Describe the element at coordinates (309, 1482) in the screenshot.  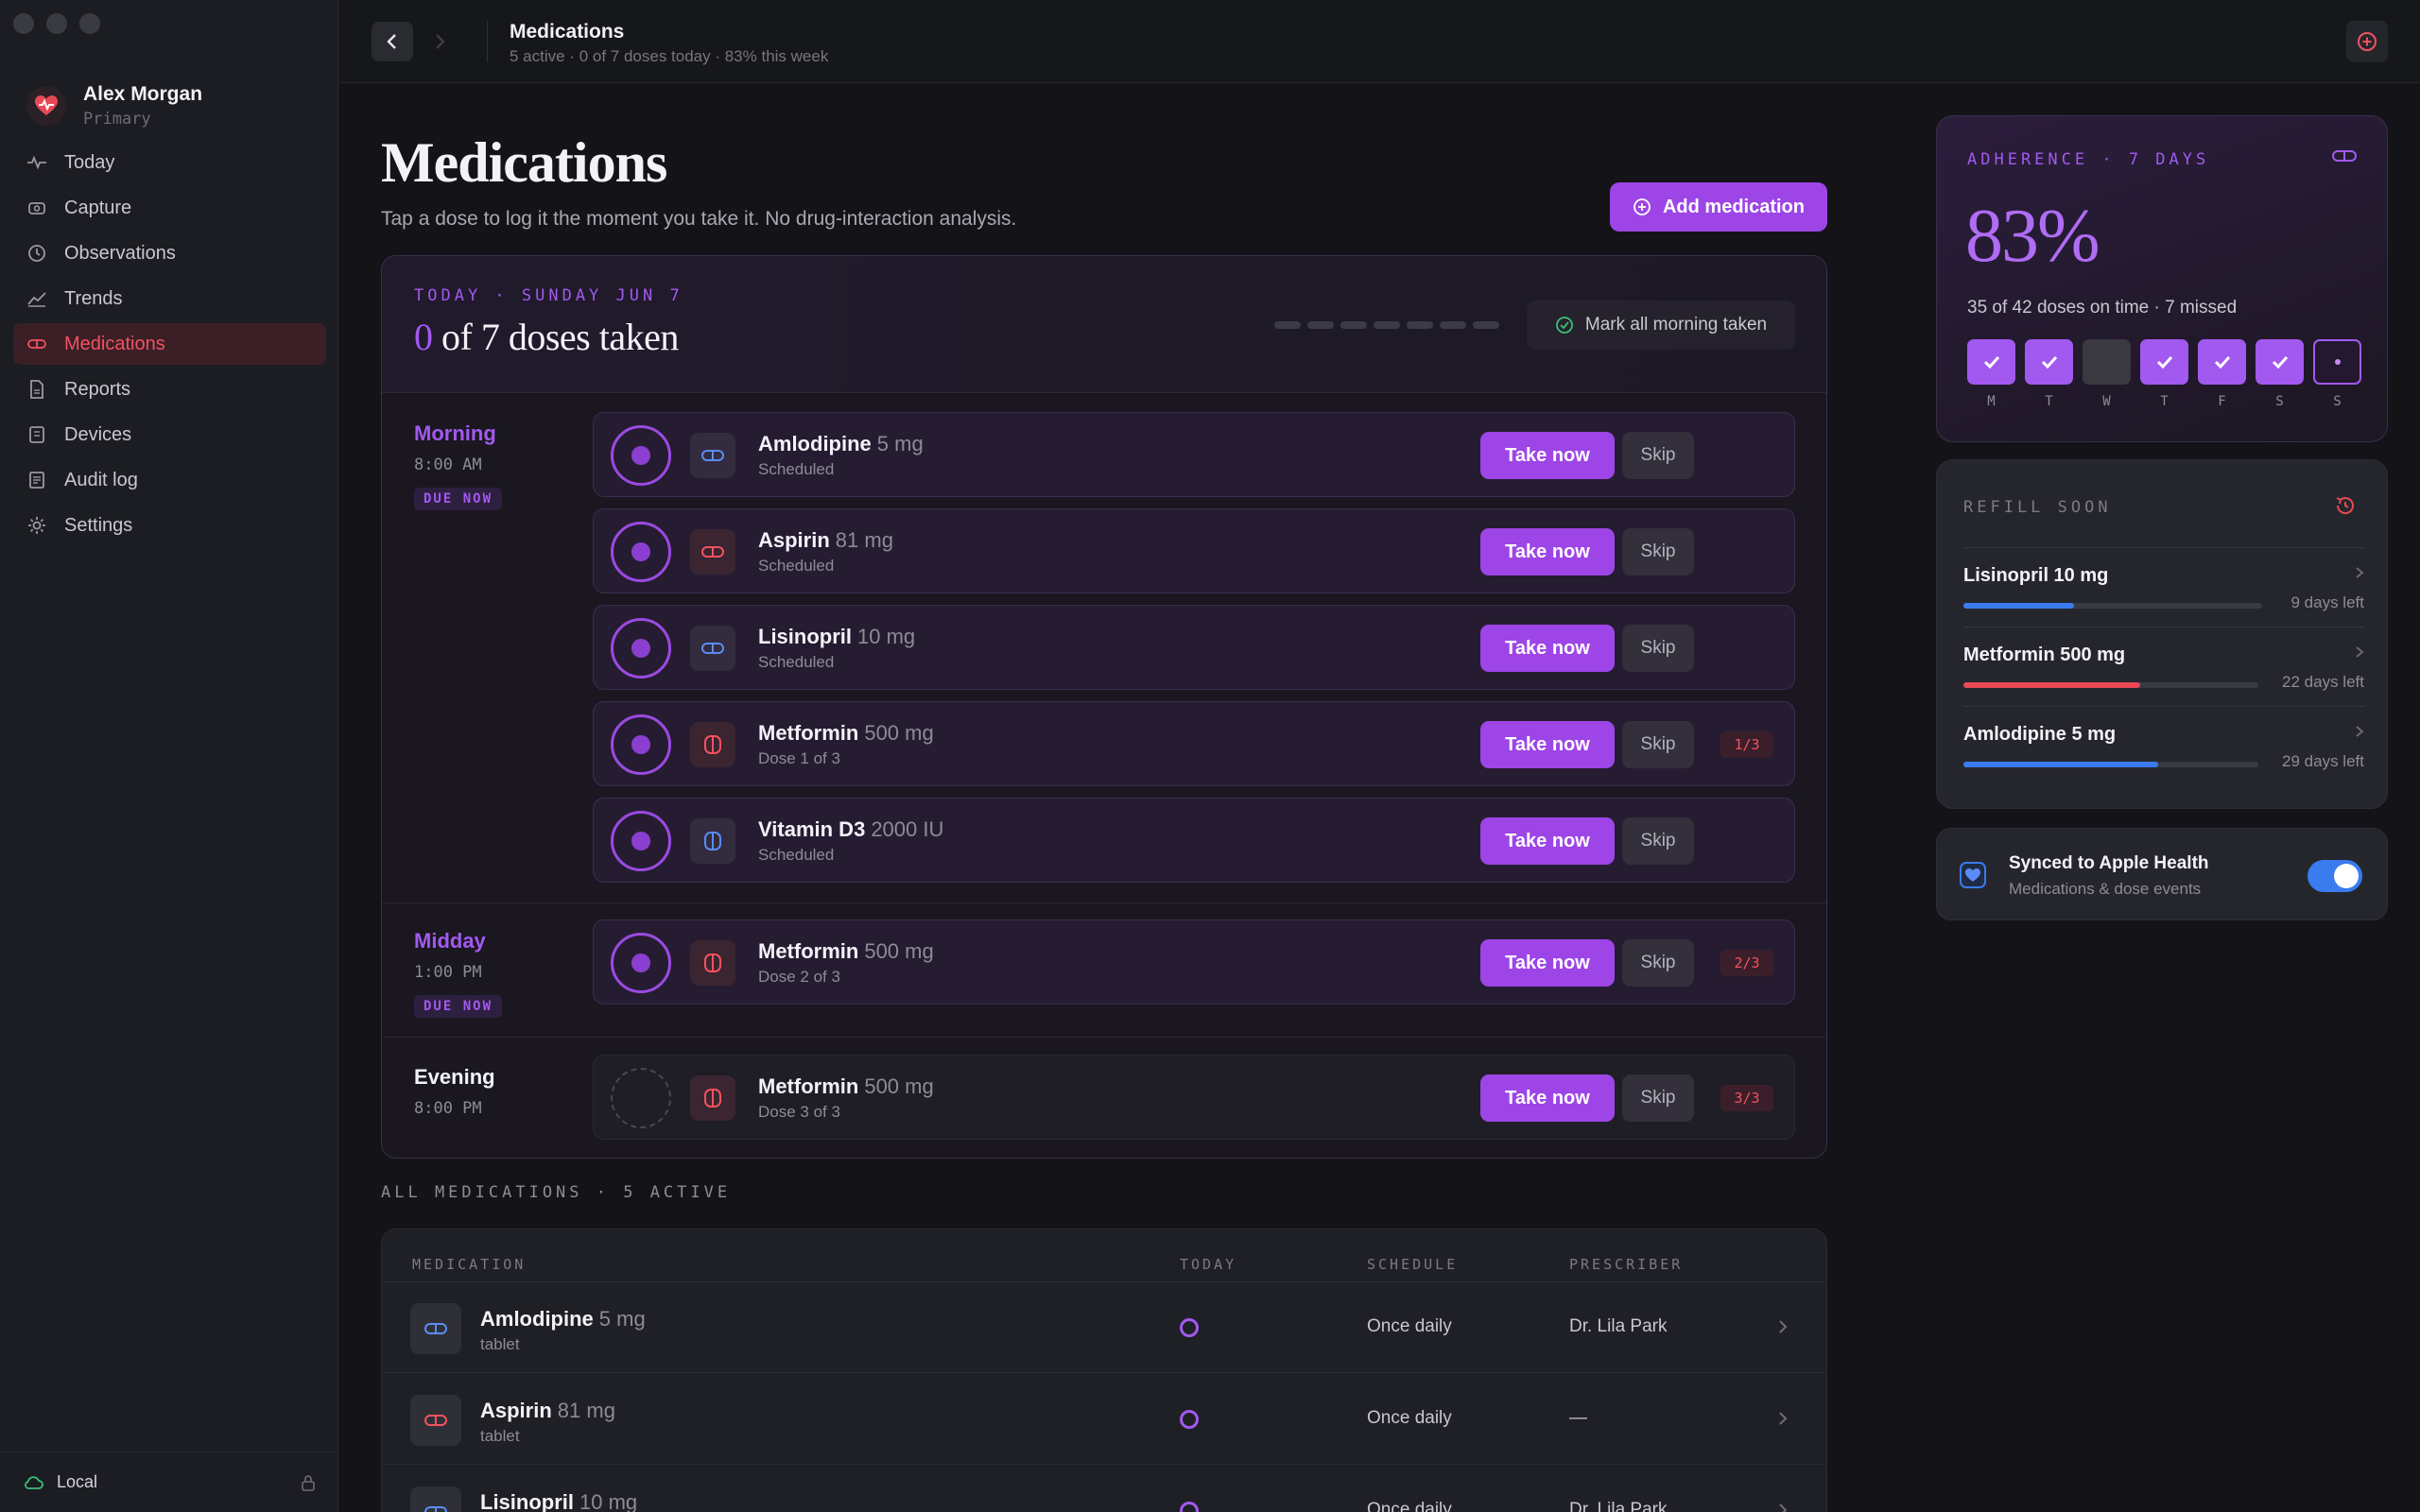
I see `lock-icon` at that location.